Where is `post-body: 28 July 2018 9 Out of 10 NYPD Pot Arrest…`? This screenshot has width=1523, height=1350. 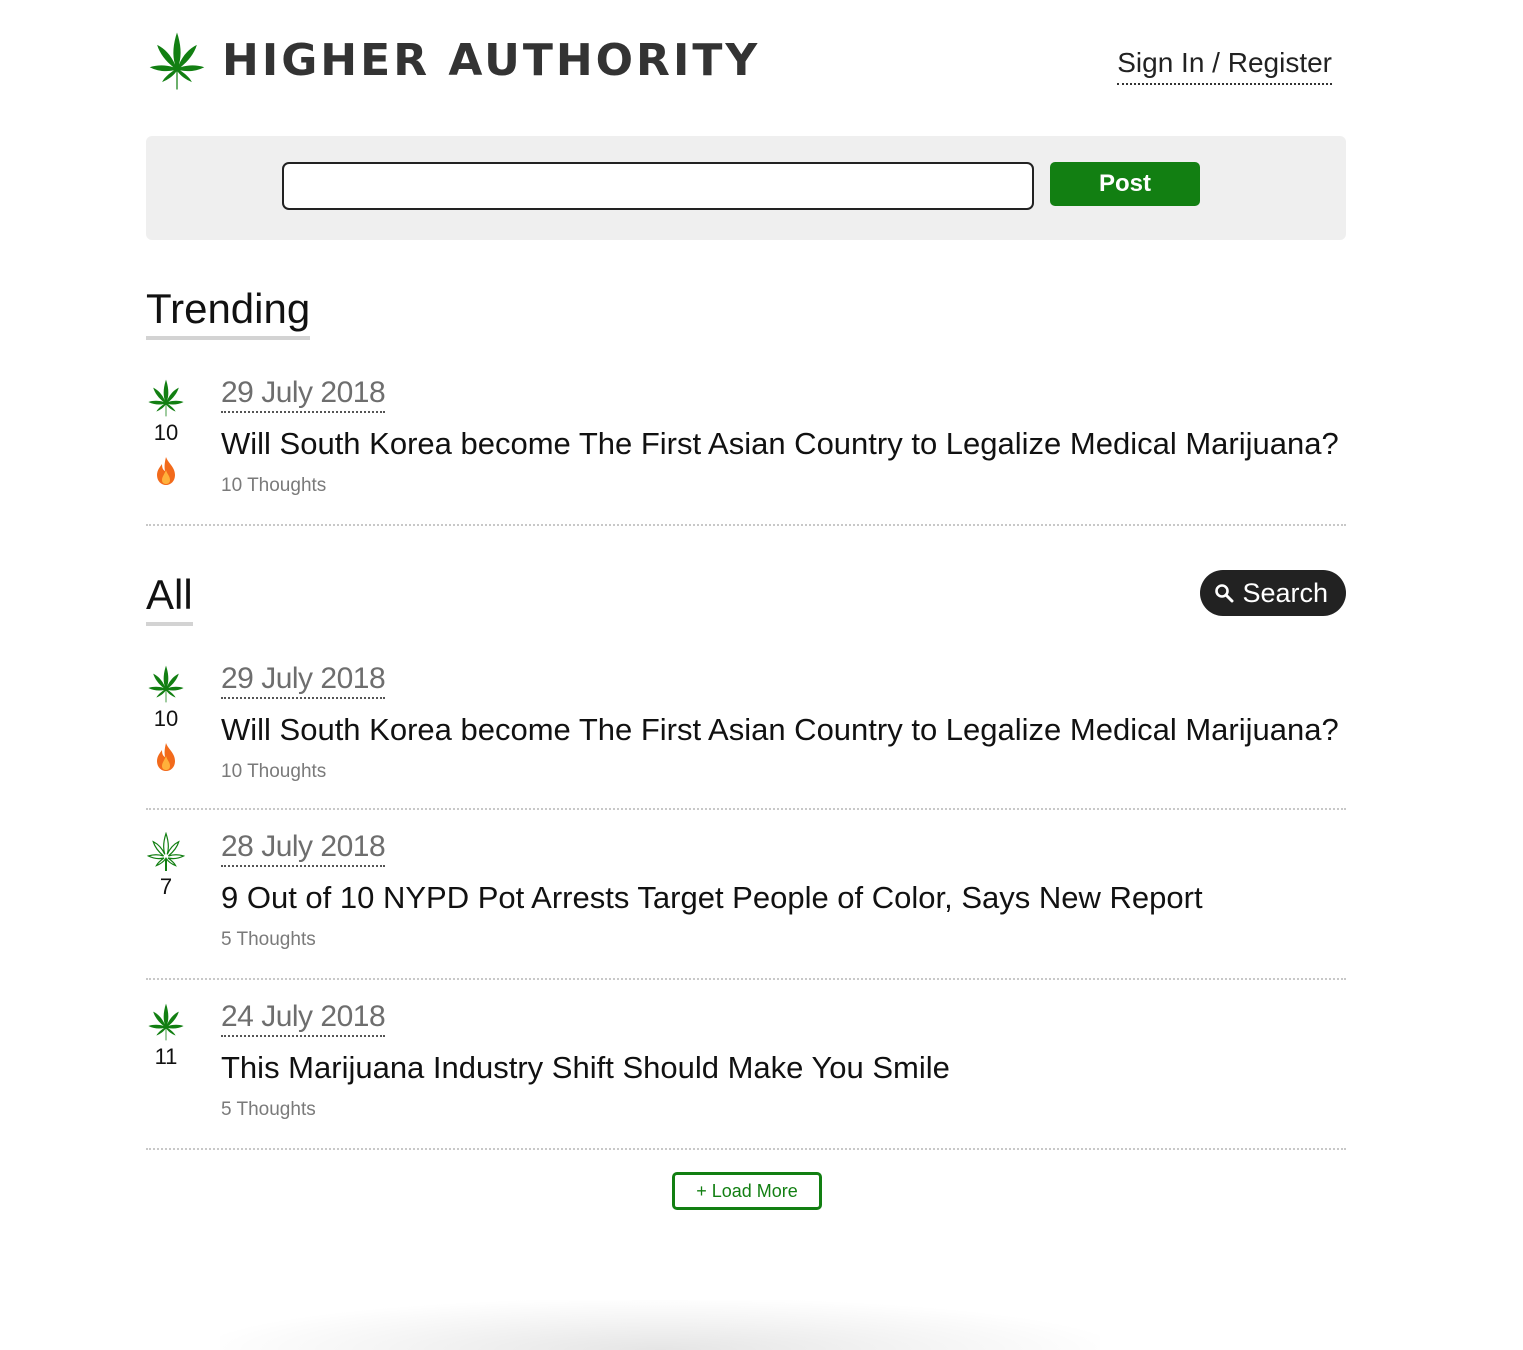
post-body: 28 July 2018 9 Out of 10 NYPD Pot Arrest… is located at coordinates (712, 891).